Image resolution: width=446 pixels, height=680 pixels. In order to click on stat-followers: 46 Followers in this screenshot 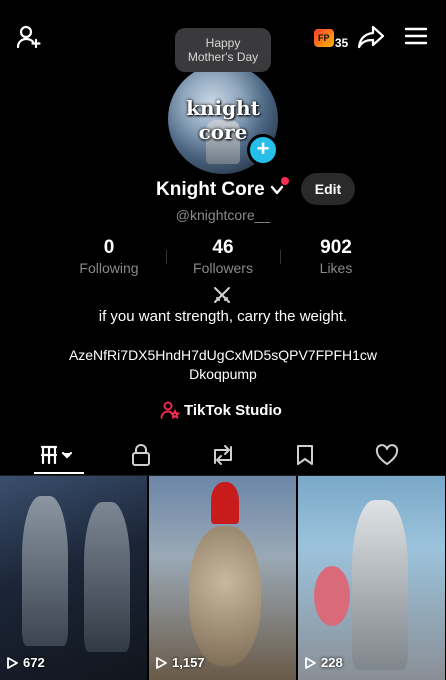, I will do `click(223, 257)`.